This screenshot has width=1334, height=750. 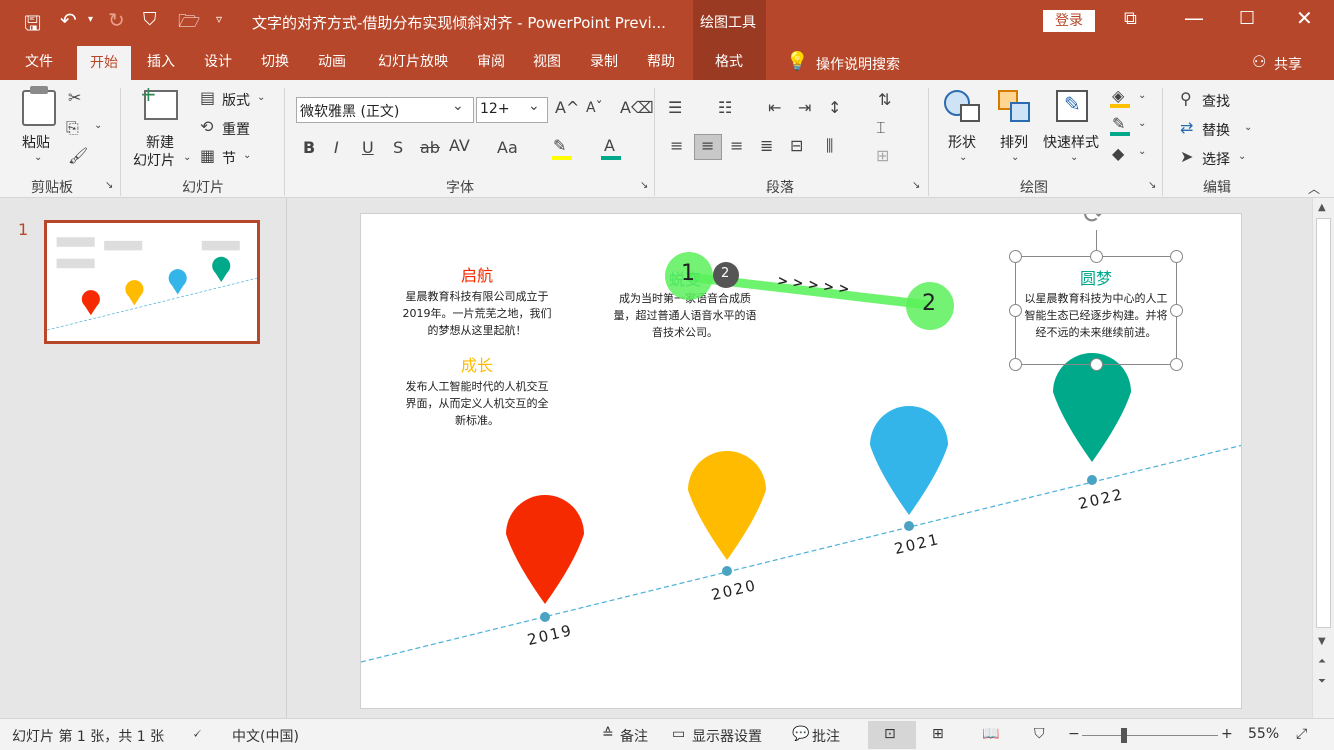 I want to click on spelling-icon: 🗸, so click(x=197, y=734).